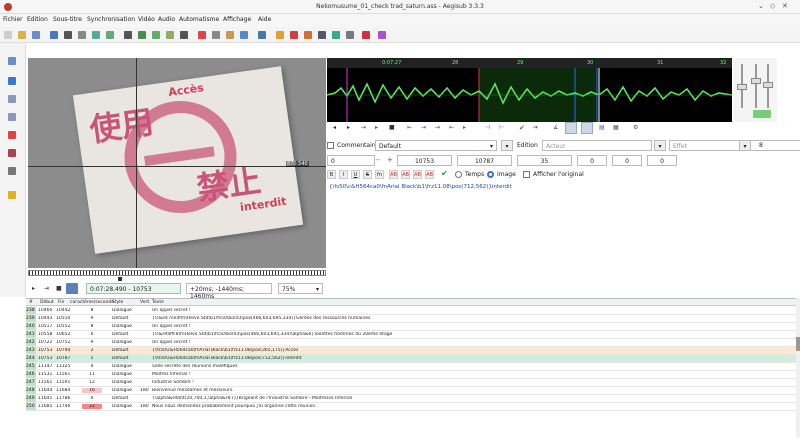 The width and height of the screenshot is (800, 440). What do you see at coordinates (437, 127) in the screenshot?
I see `play-end-icon: ⇥` at bounding box center [437, 127].